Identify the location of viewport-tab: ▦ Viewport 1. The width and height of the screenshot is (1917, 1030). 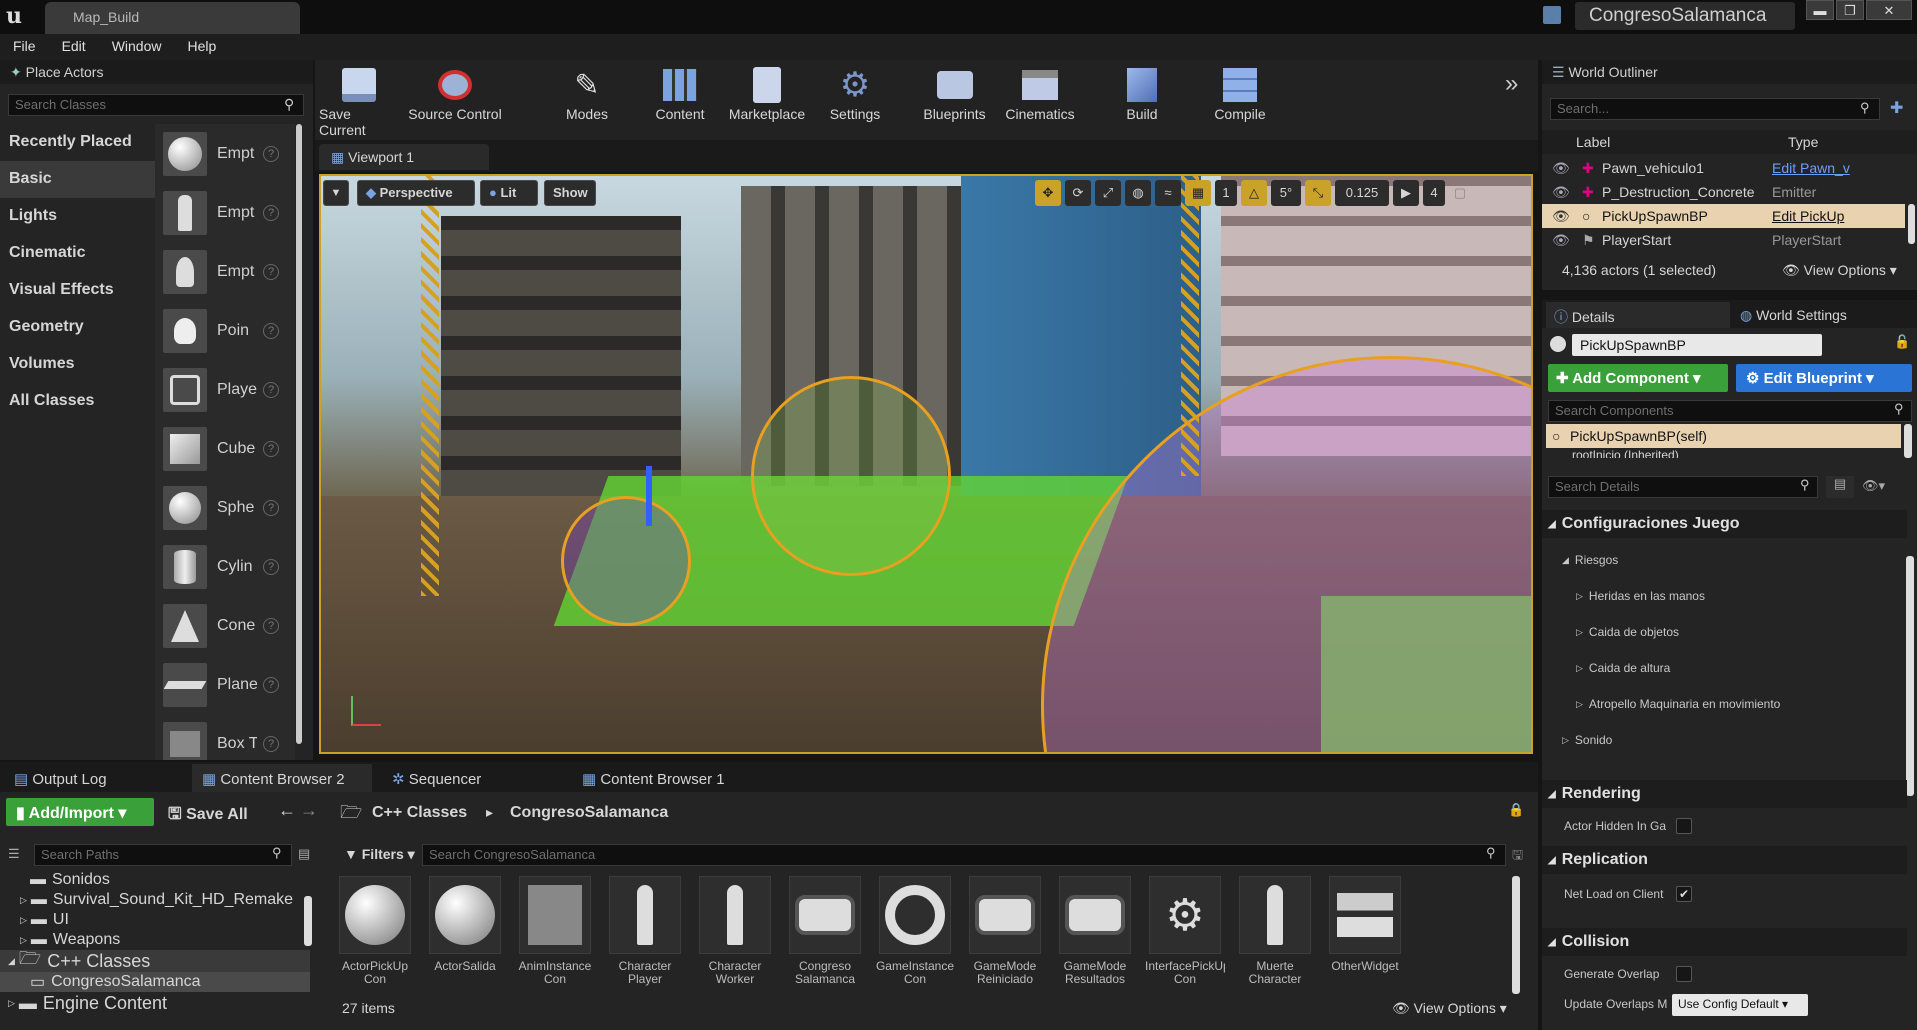
(404, 157).